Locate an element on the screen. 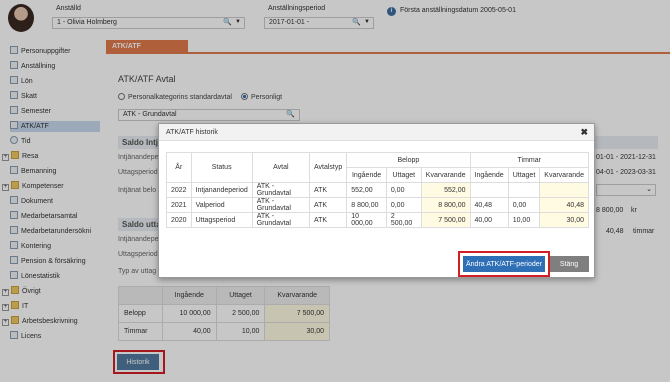 The image size is (670, 382). col-avtal: Avtal is located at coordinates (280, 167).